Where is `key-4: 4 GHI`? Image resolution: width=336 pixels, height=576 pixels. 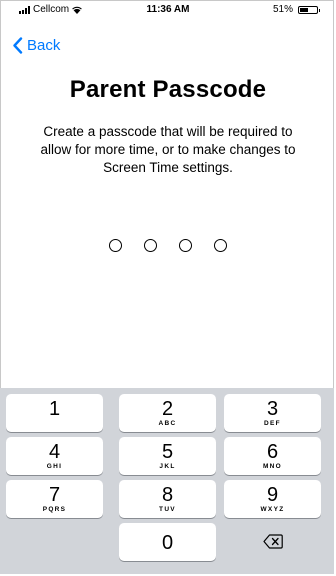
key-4: 4 GHI is located at coordinates (54, 456).